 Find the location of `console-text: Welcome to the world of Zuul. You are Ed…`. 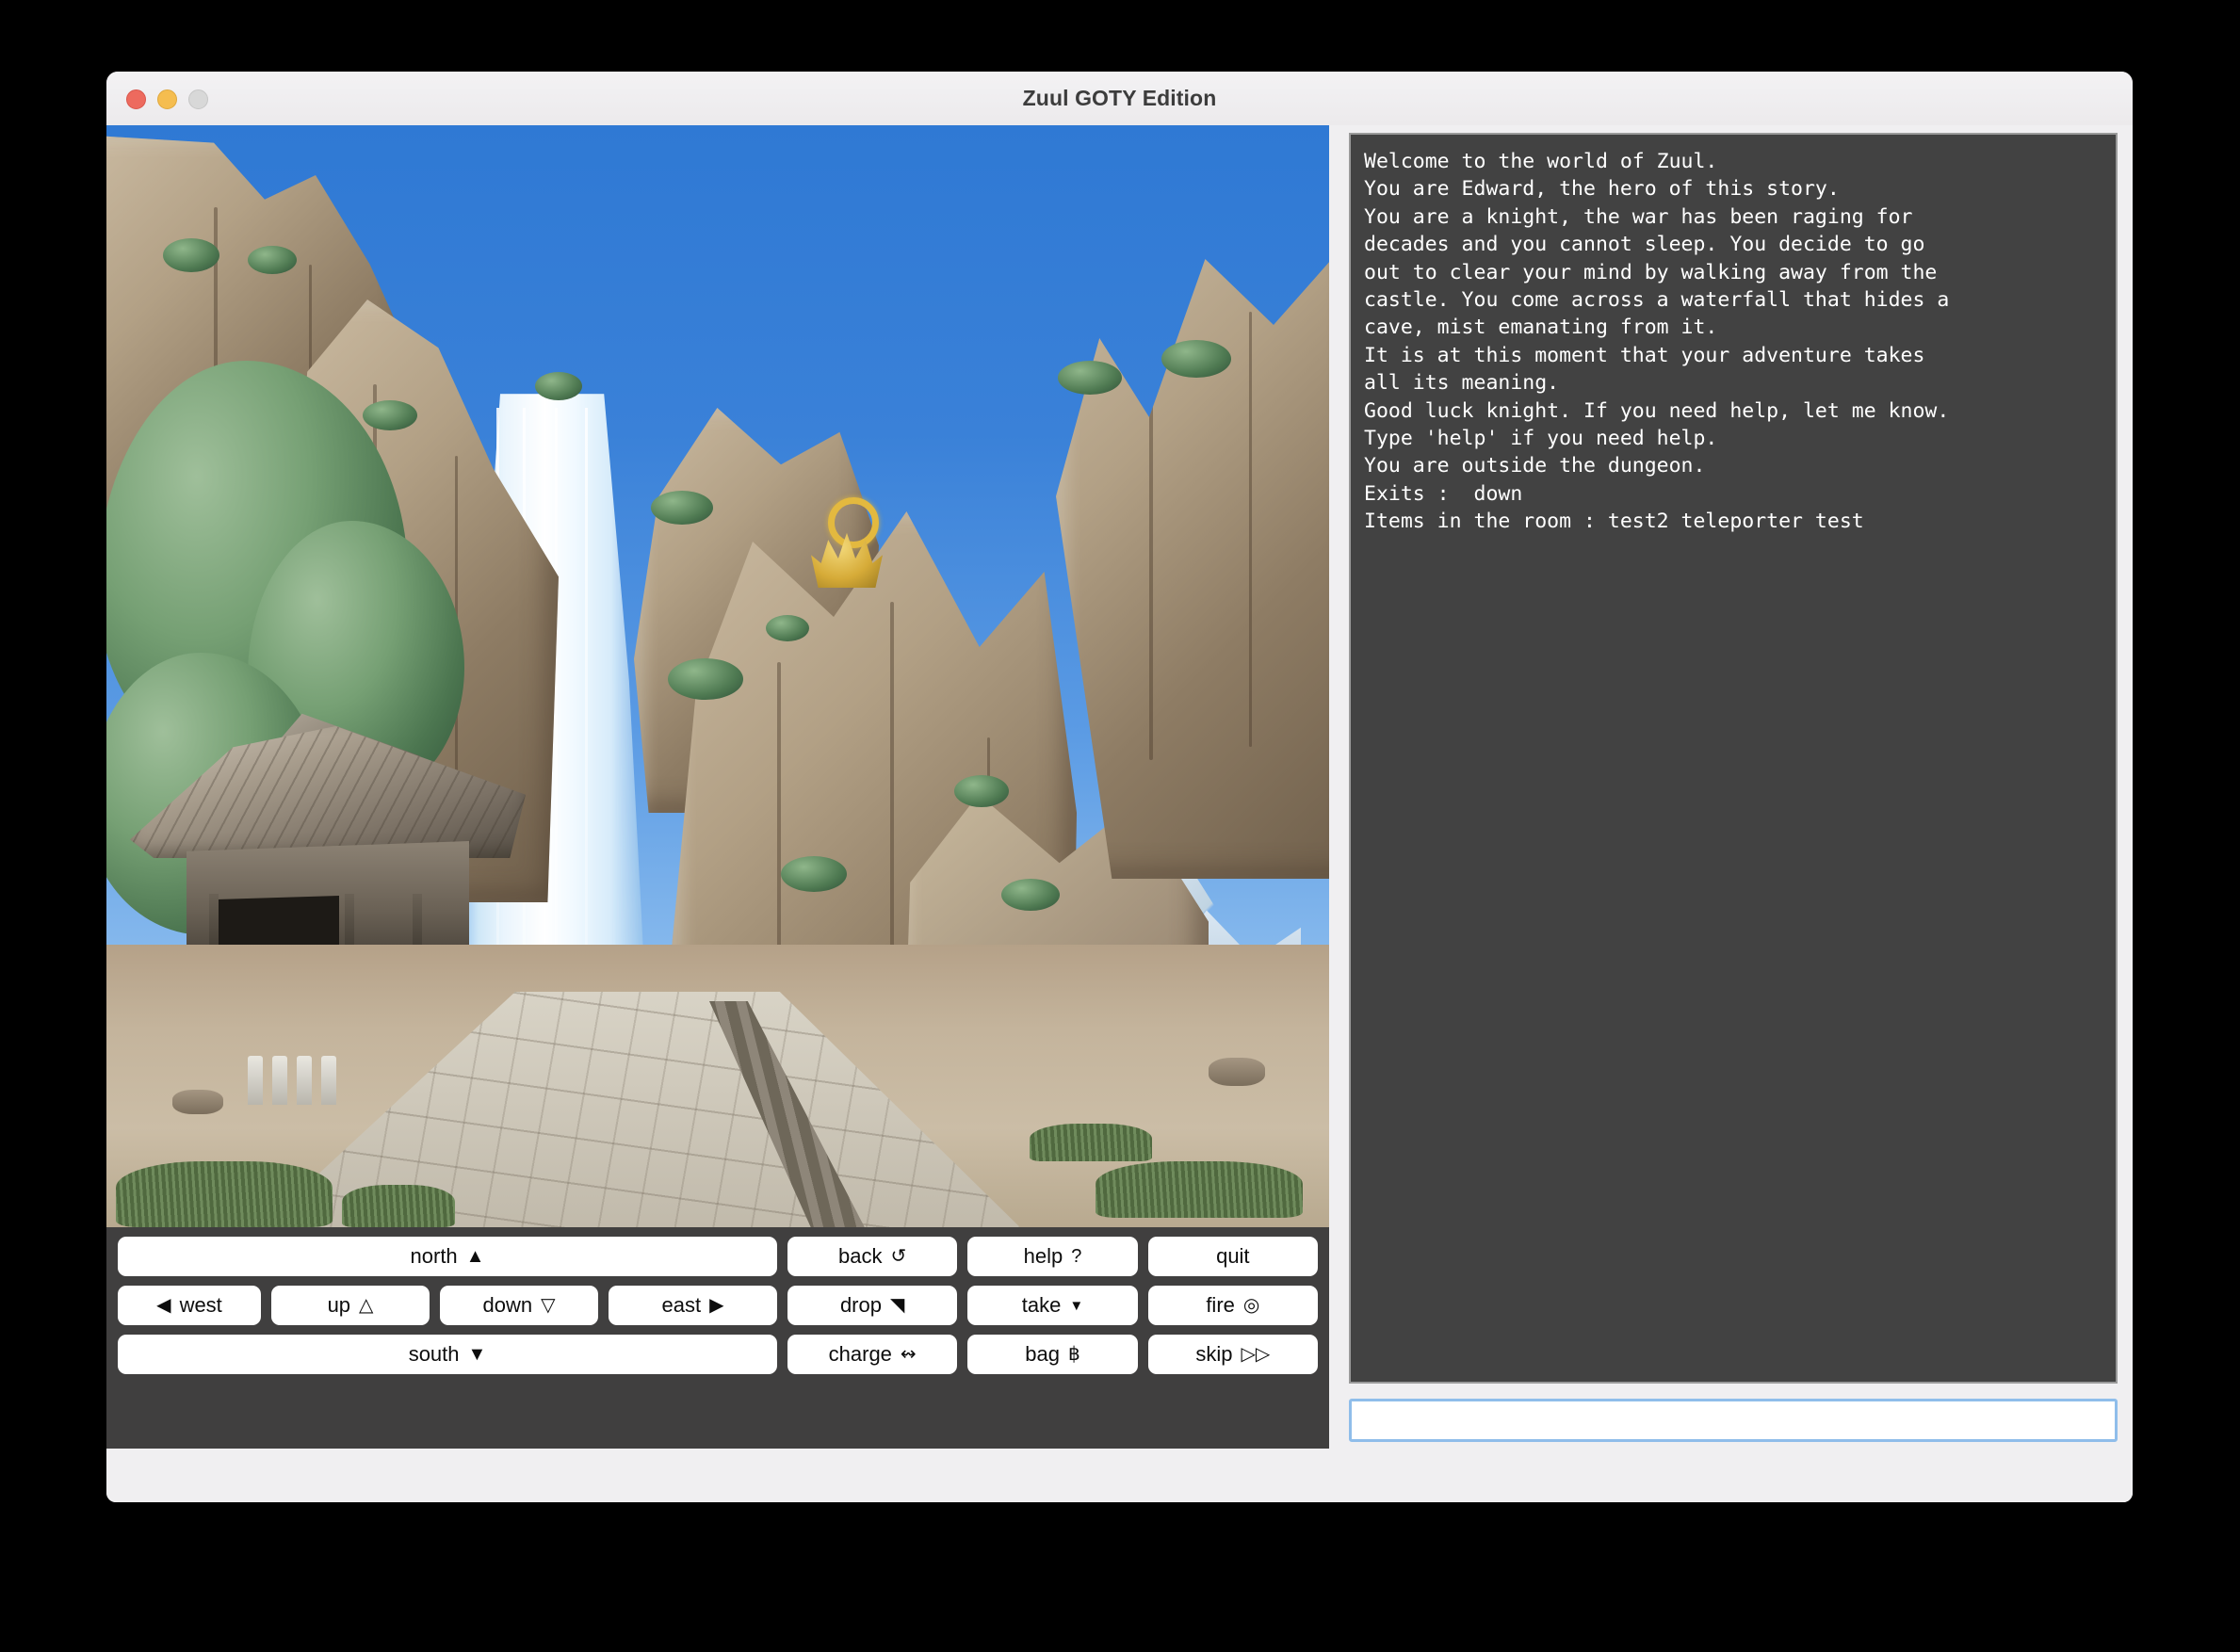

console-text: Welcome to the world of Zuul. You are Ed… is located at coordinates (1657, 342).